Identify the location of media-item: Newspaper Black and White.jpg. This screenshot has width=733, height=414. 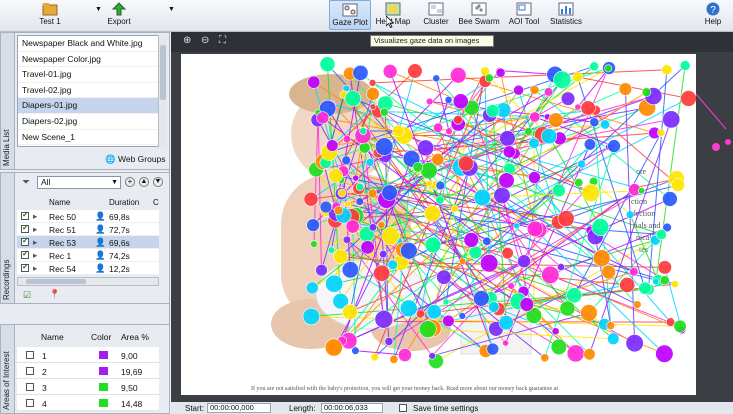
(88, 44).